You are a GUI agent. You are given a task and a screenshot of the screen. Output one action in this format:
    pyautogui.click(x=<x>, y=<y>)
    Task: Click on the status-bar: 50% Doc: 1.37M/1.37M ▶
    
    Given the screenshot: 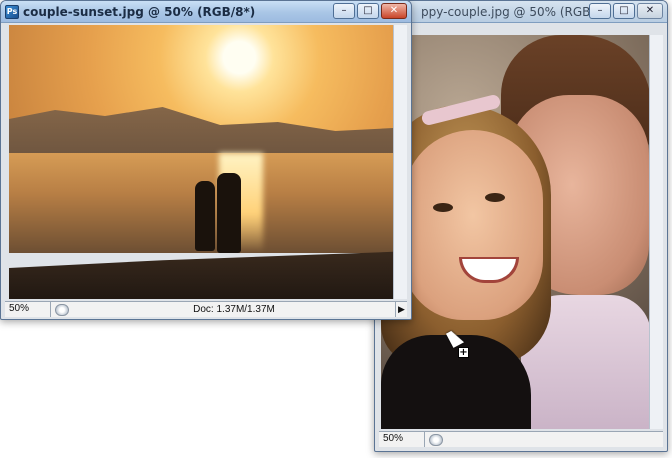 What is the action you would take?
    pyautogui.click(x=206, y=309)
    